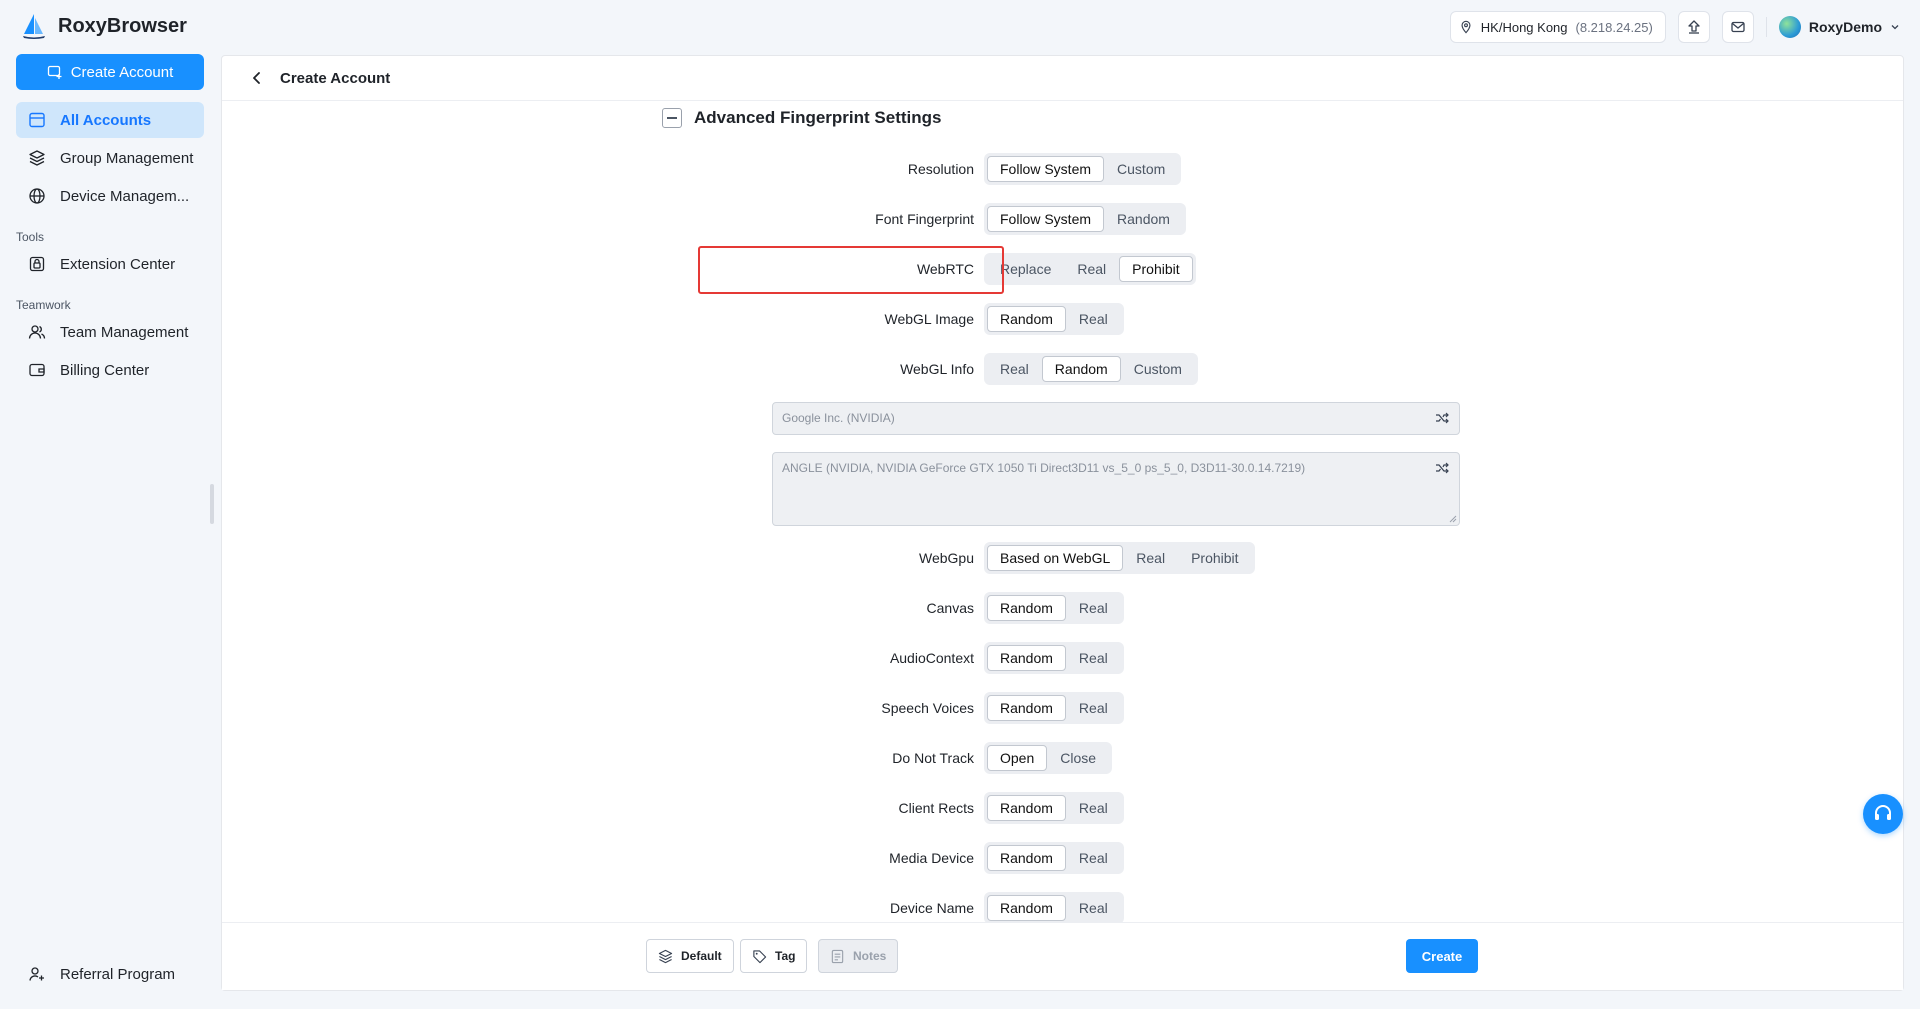 Image resolution: width=1920 pixels, height=1009 pixels. I want to click on resolution-segmented: Follow System Custom, so click(1083, 169).